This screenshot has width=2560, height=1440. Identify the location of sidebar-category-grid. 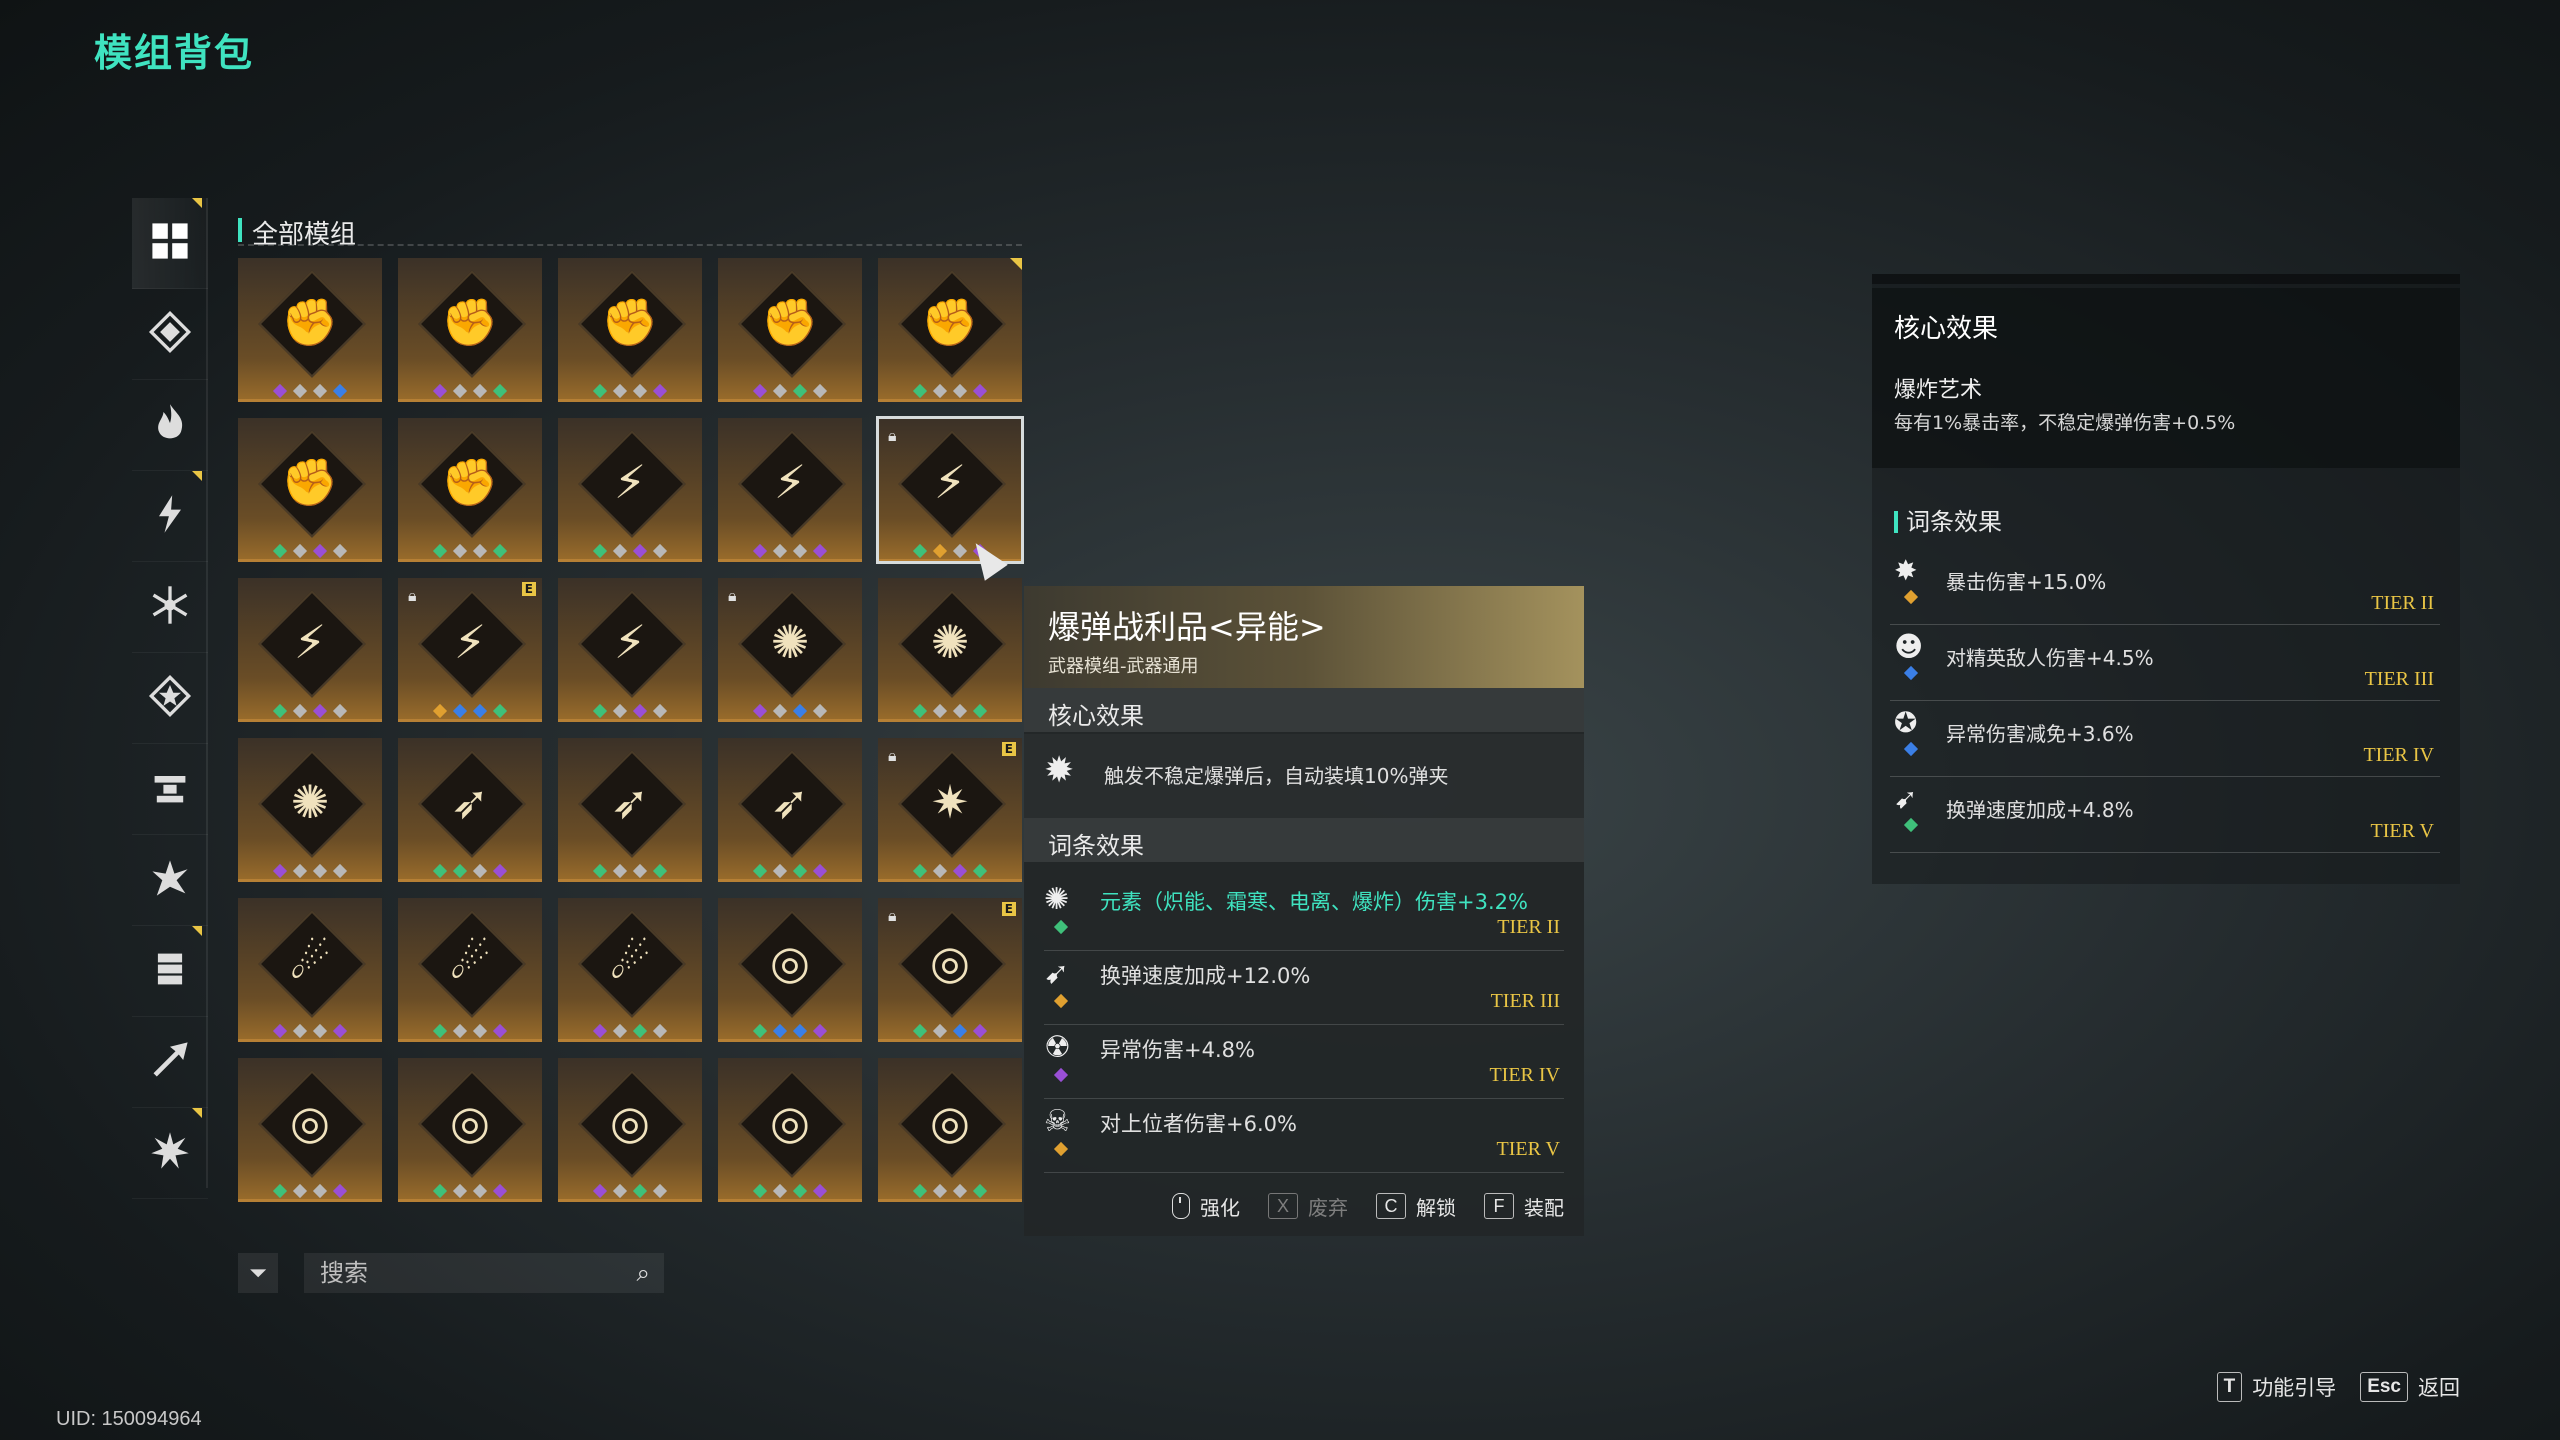
(170, 243).